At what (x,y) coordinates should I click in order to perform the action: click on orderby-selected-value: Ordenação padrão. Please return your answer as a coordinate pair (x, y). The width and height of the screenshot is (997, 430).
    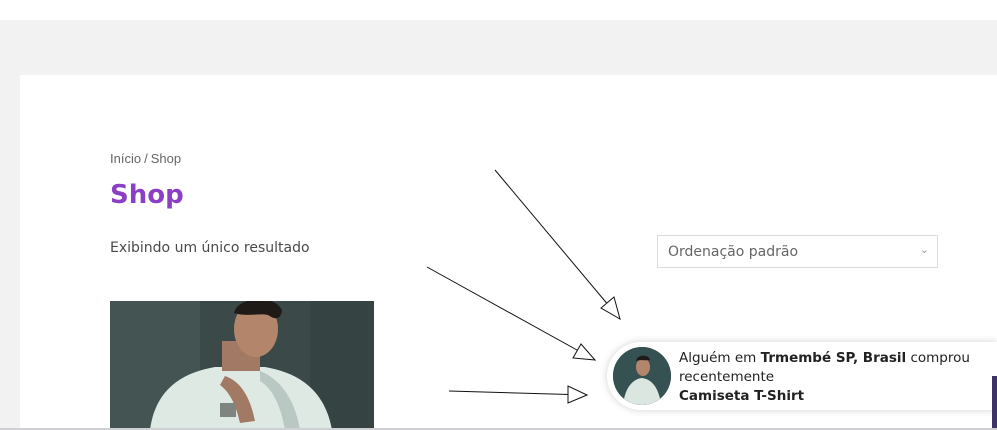
    Looking at the image, I should click on (733, 252).